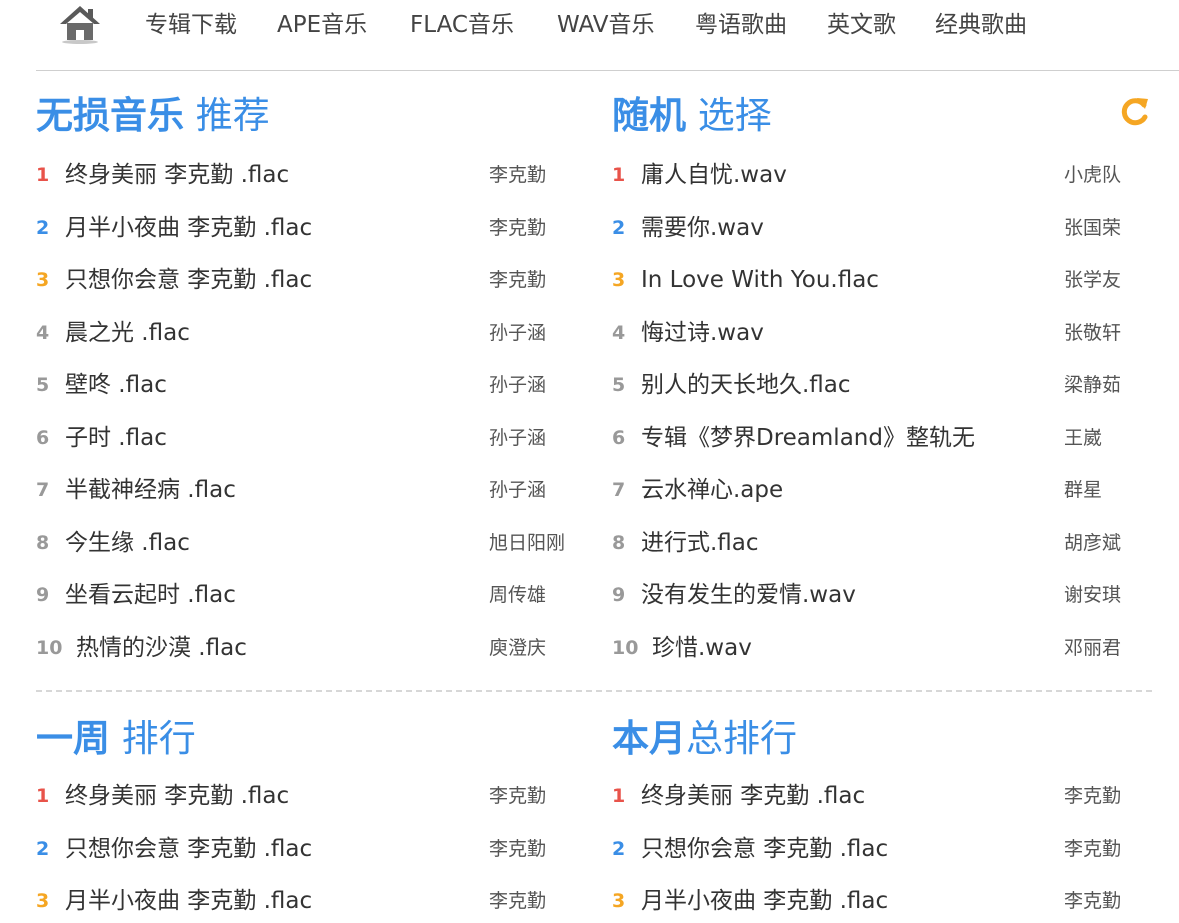 The height and width of the screenshot is (923, 1179). I want to click on song-title-link: 悔过诗.wav, so click(702, 333).